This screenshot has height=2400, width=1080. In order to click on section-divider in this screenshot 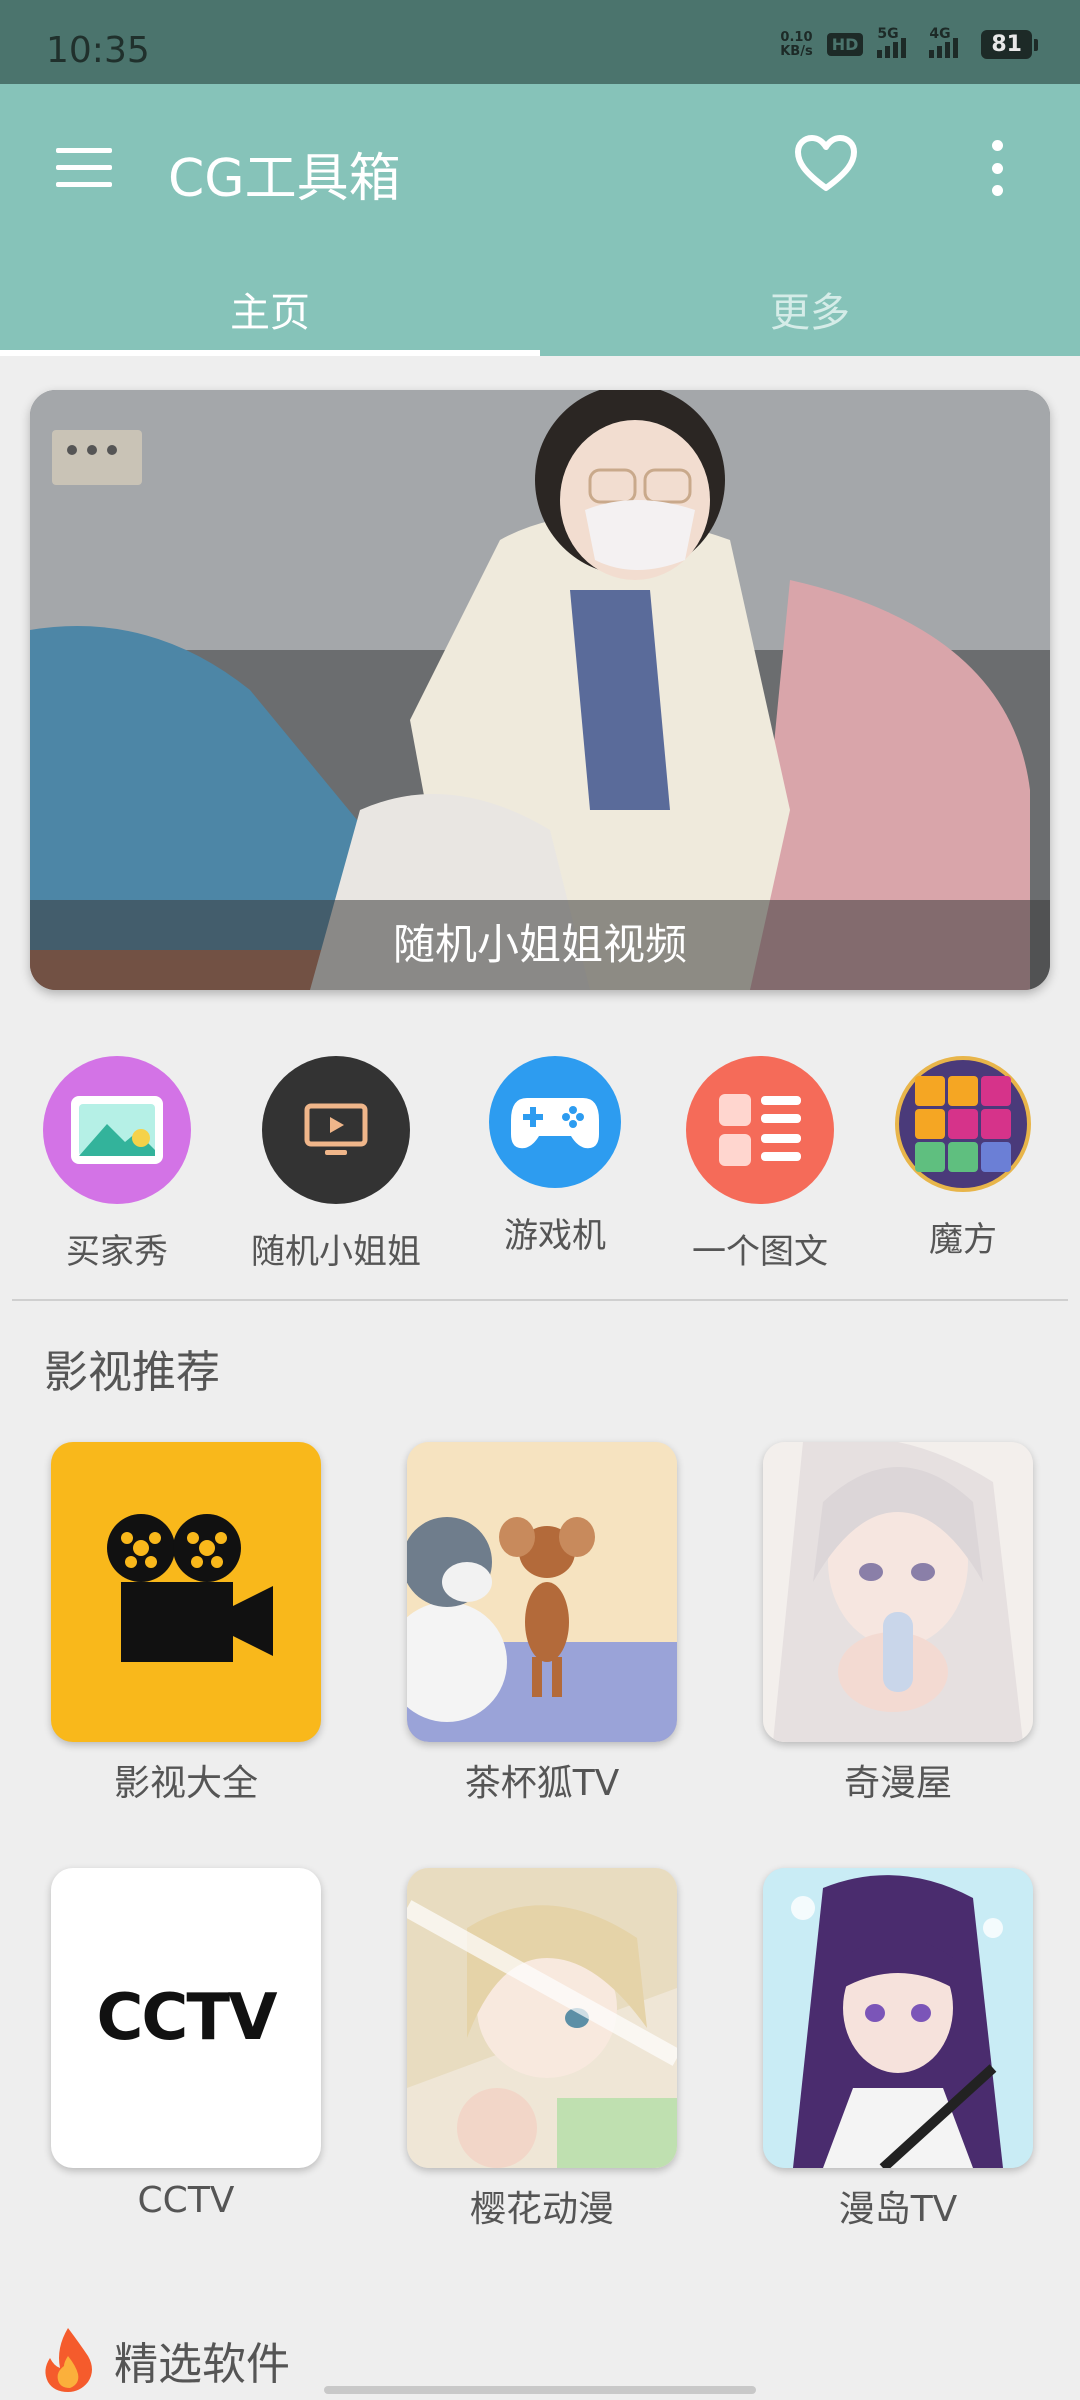, I will do `click(540, 1300)`.